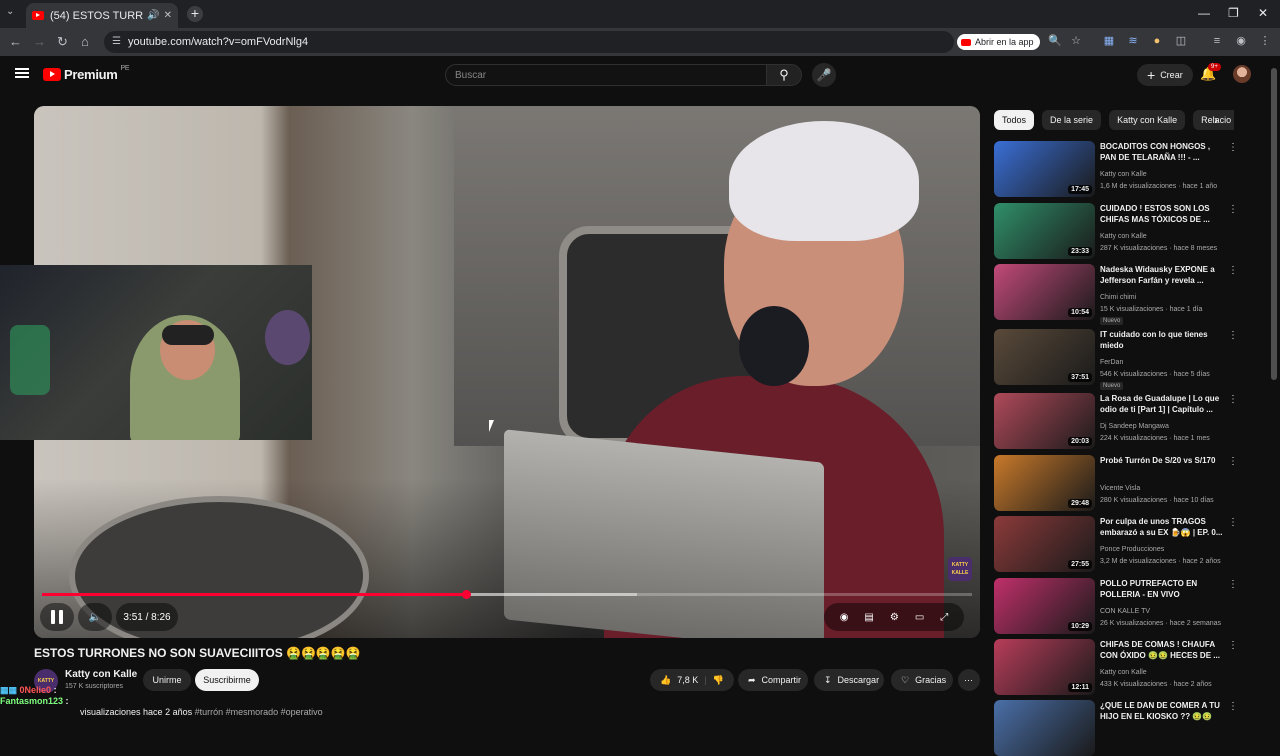  What do you see at coordinates (39, 41) in the screenshot?
I see `forward-icon: →` at bounding box center [39, 41].